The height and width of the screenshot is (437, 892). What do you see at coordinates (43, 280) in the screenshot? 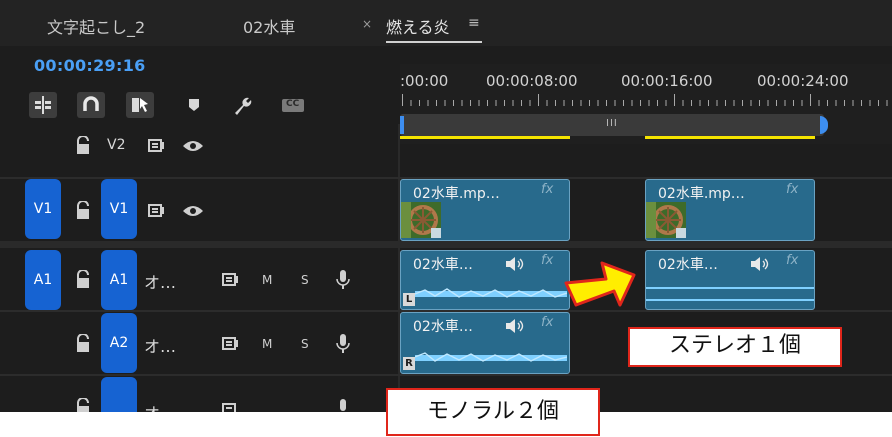
I see `source-patch-a1: A1` at bounding box center [43, 280].